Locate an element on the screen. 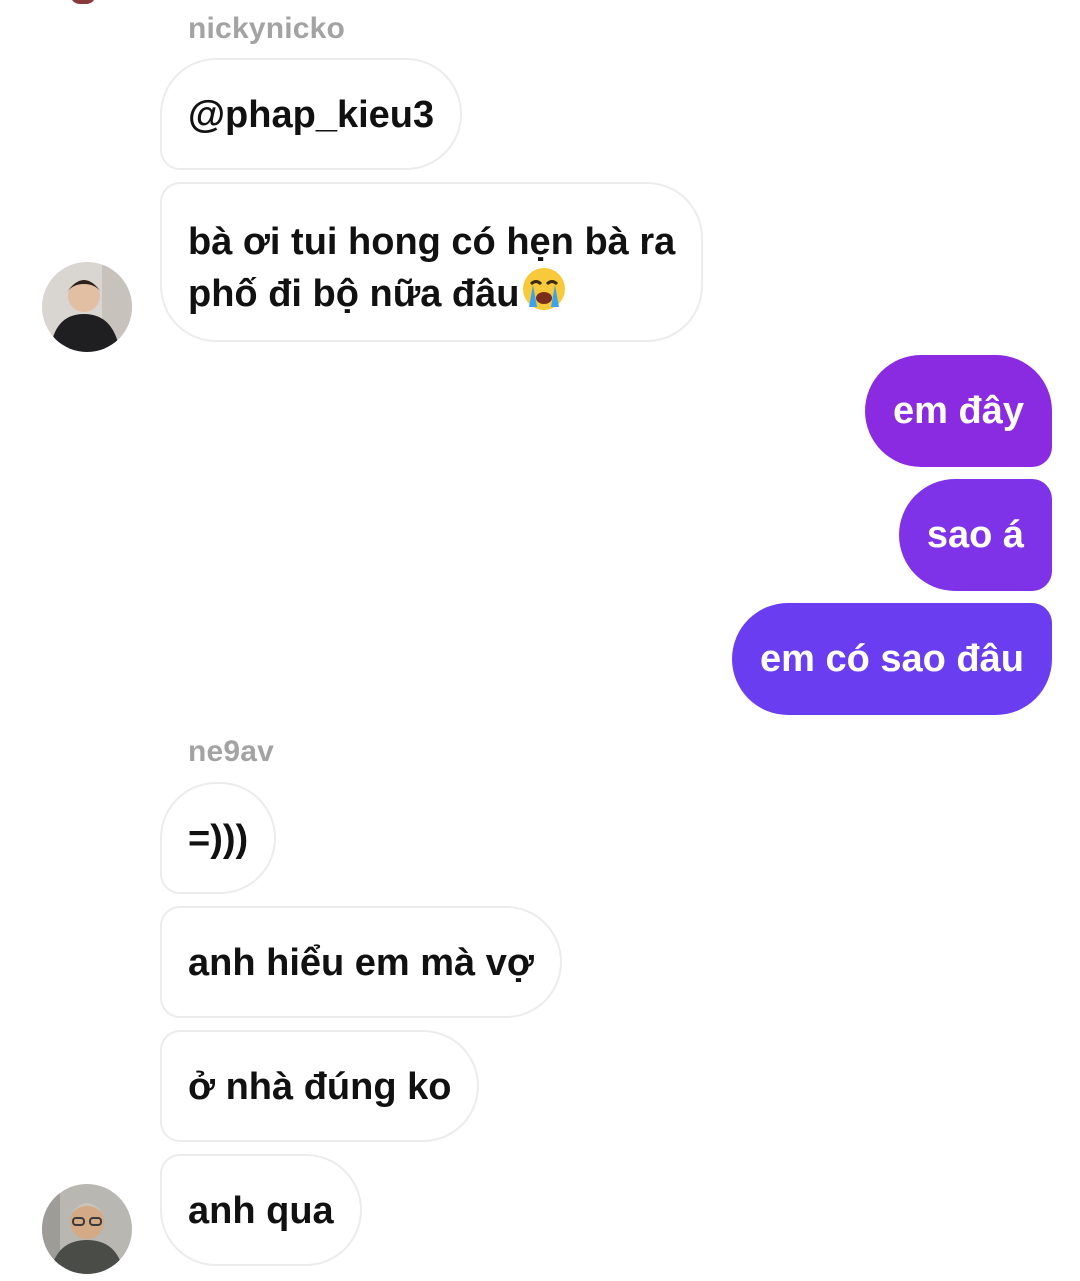 Image resolution: width=1080 pixels, height=1281 pixels. message-text: anh qua is located at coordinates (261, 1211).